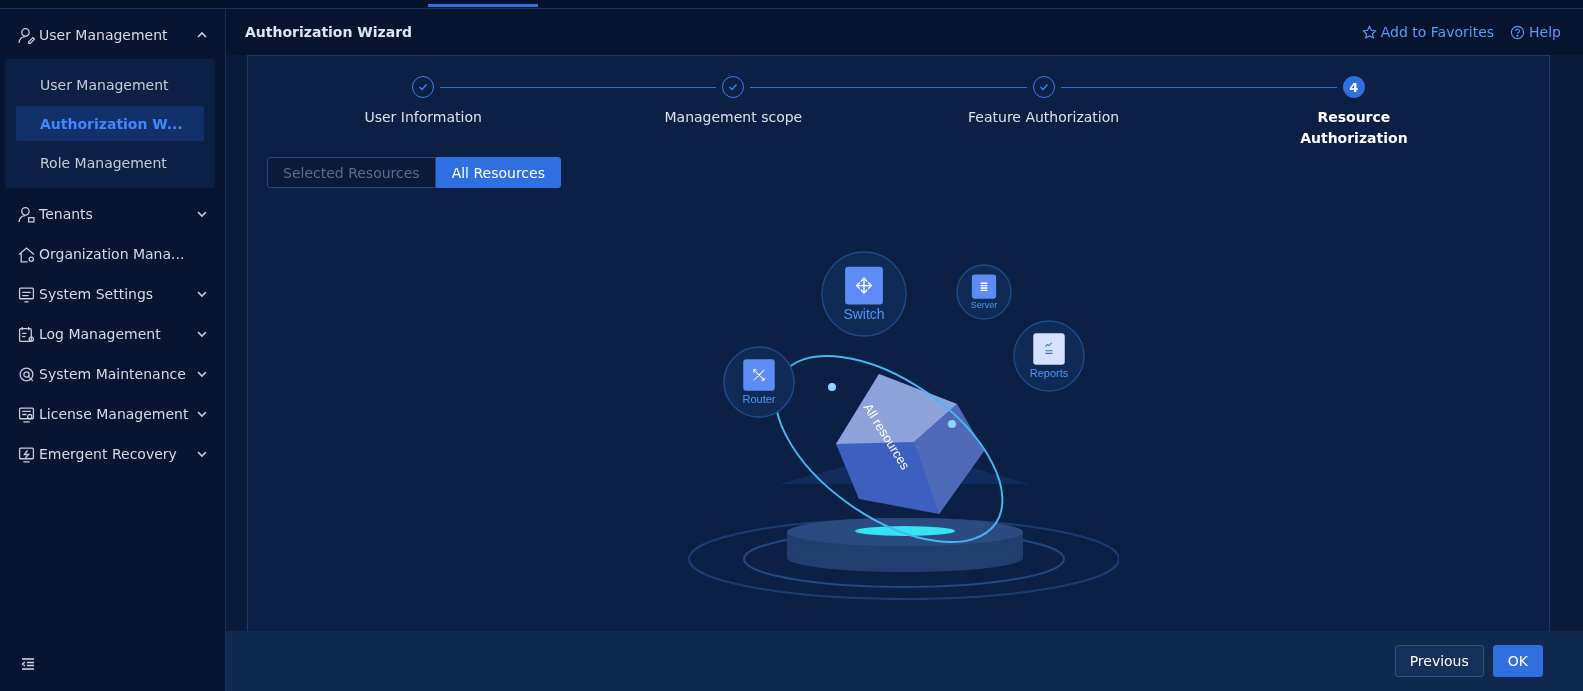 The height and width of the screenshot is (691, 1583). I want to click on resource-node-label: Router, so click(758, 399).